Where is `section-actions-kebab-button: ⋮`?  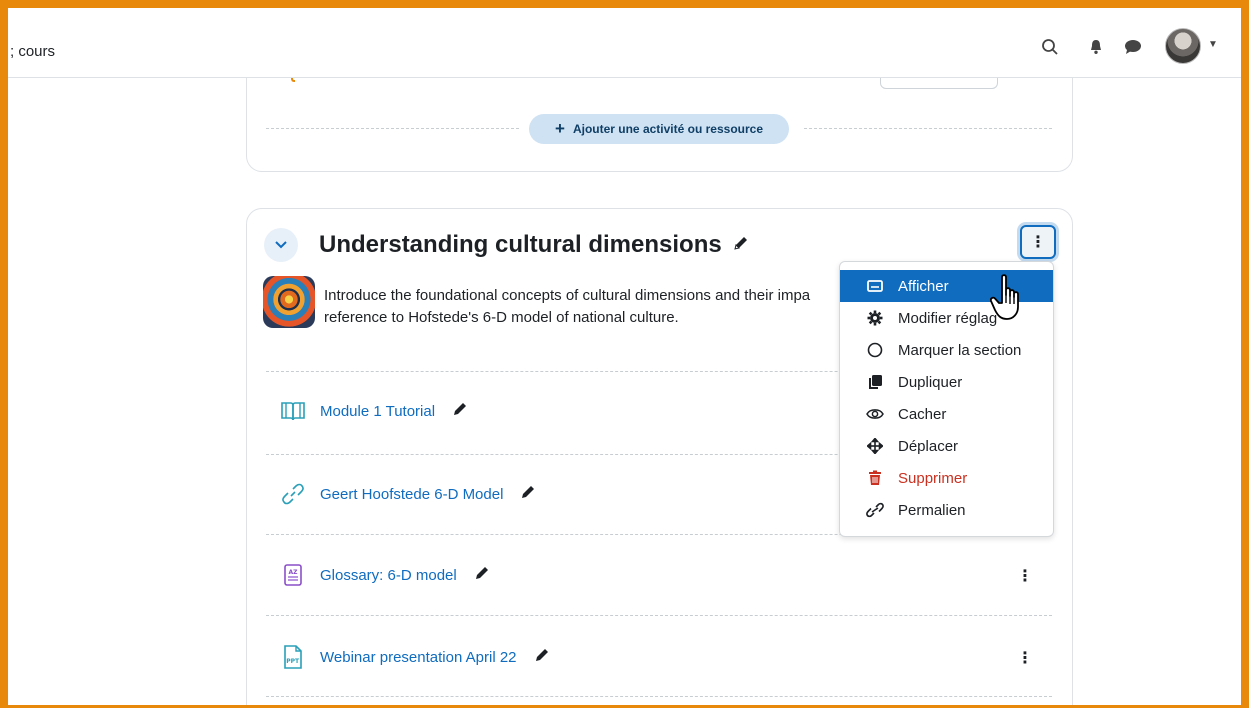 section-actions-kebab-button: ⋮ is located at coordinates (1038, 242).